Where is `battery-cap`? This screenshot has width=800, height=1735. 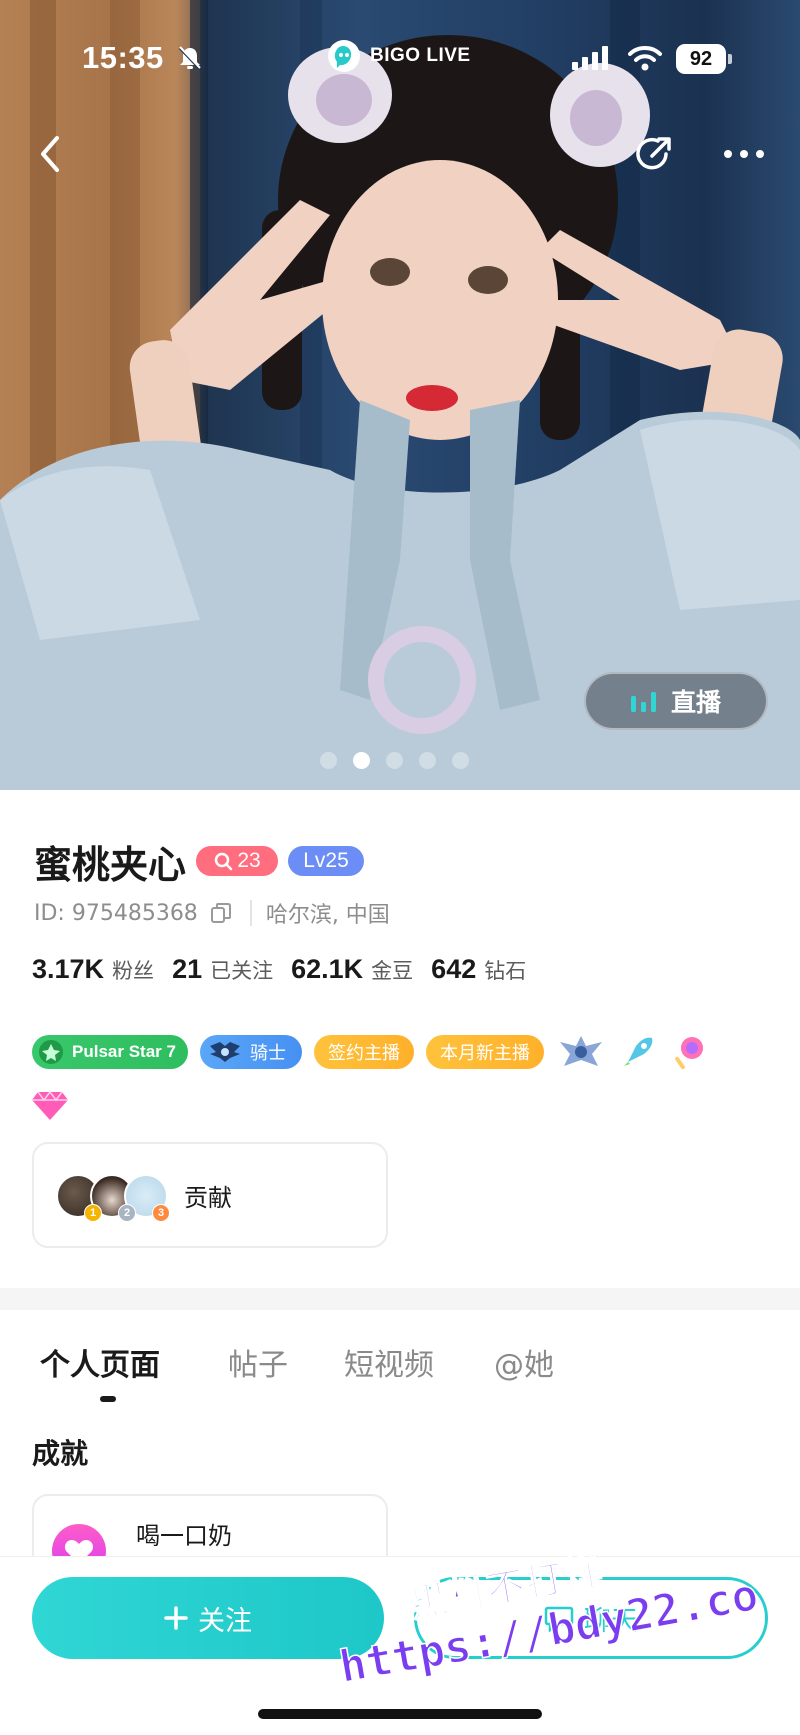
battery-cap is located at coordinates (730, 59).